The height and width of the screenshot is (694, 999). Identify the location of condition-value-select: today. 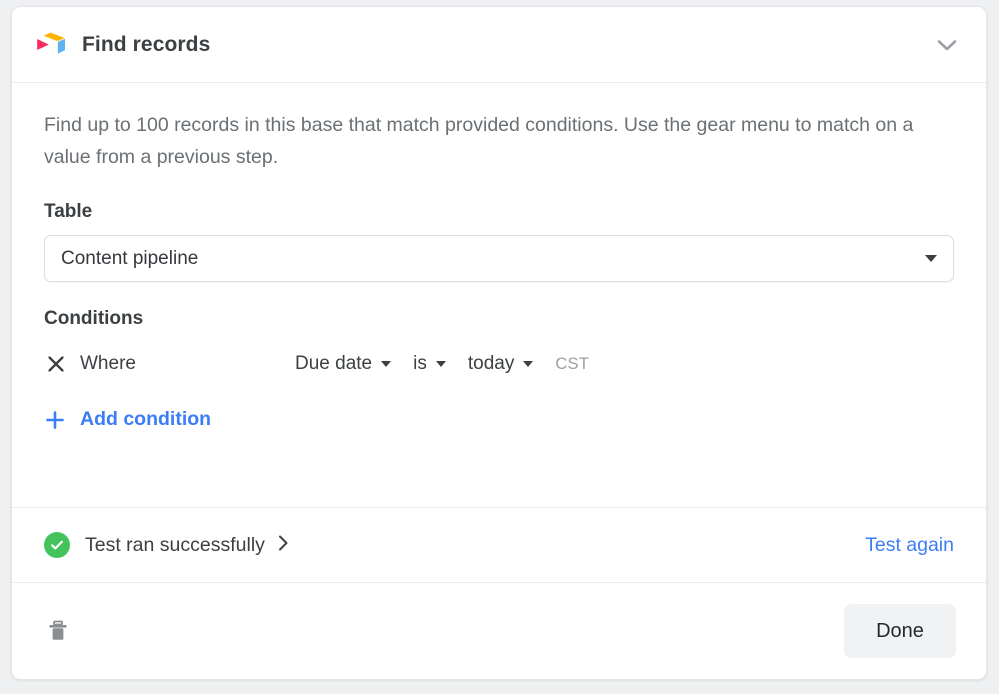
(500, 364).